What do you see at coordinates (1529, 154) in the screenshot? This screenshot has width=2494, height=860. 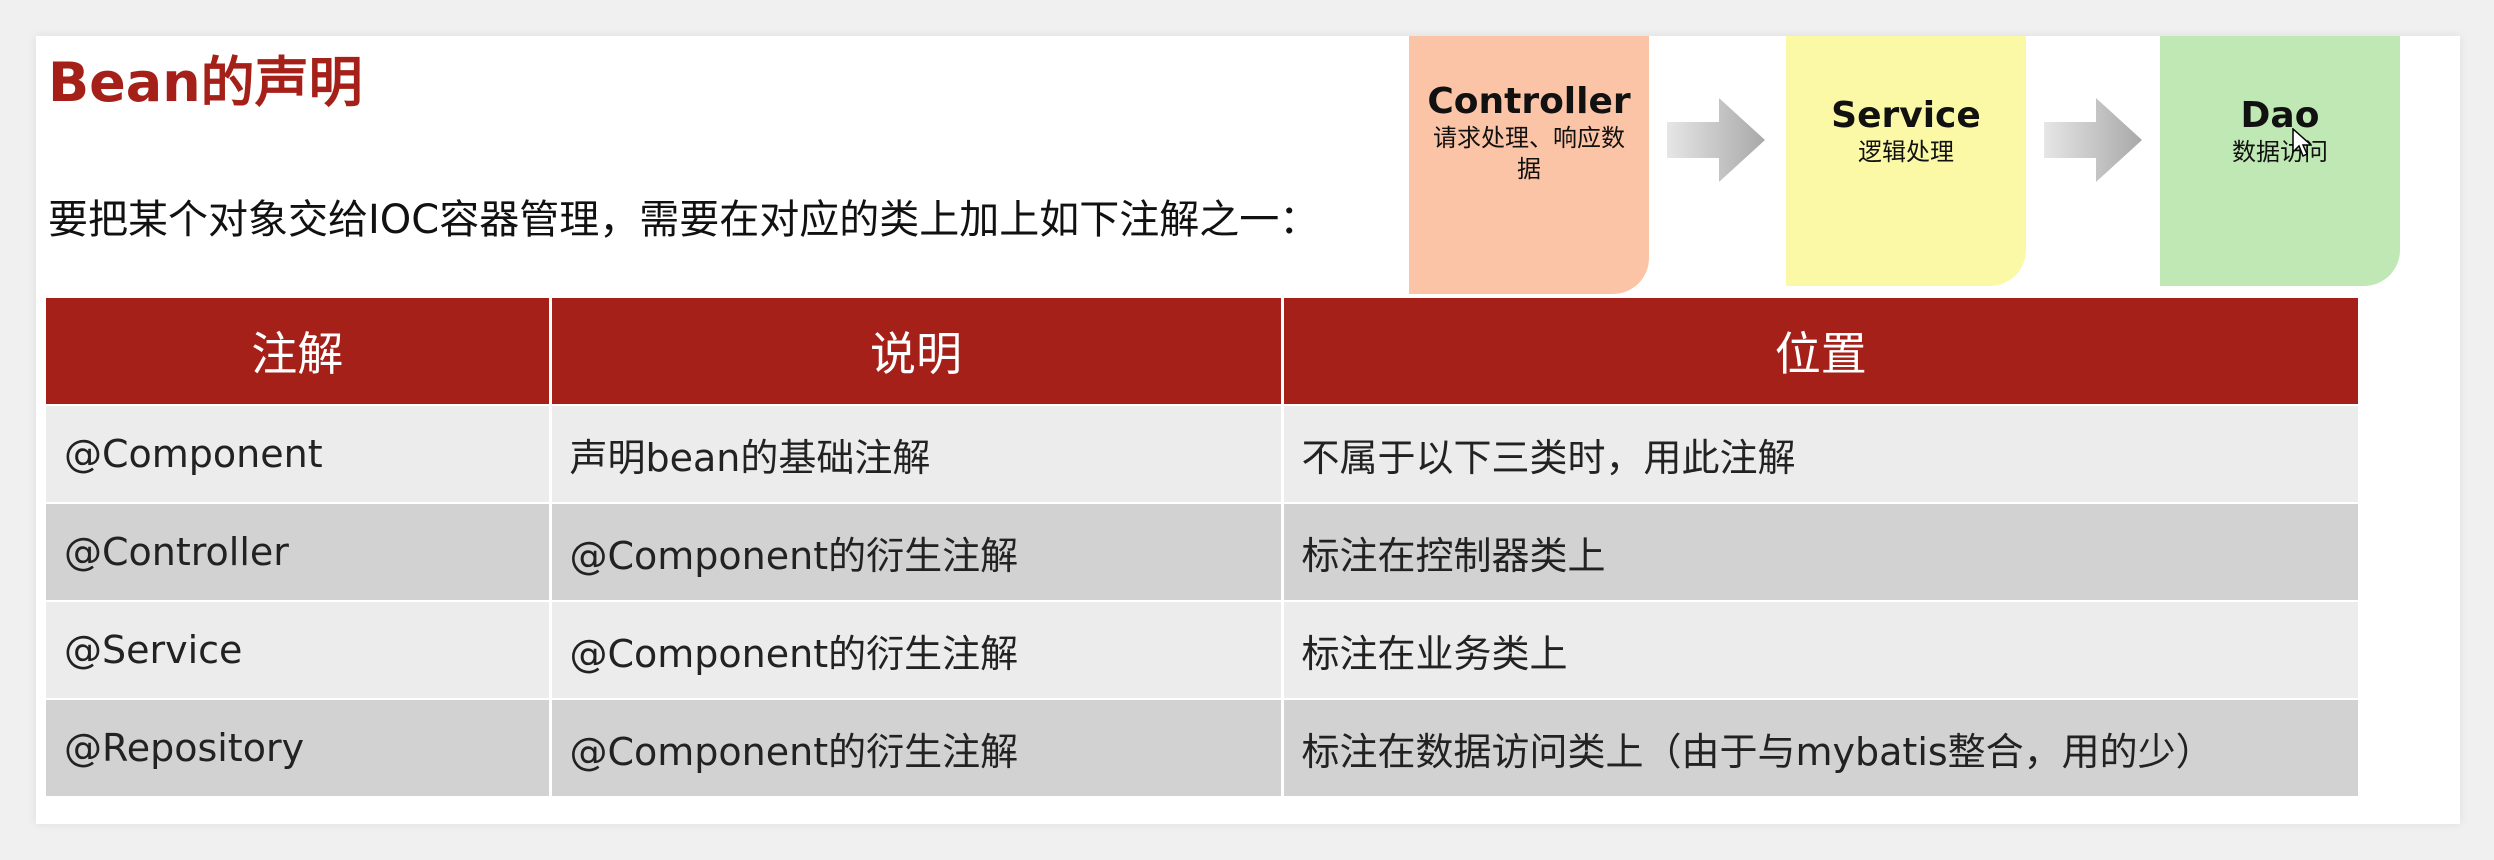 I see `layer-desc: 请求处理、响应数据` at bounding box center [1529, 154].